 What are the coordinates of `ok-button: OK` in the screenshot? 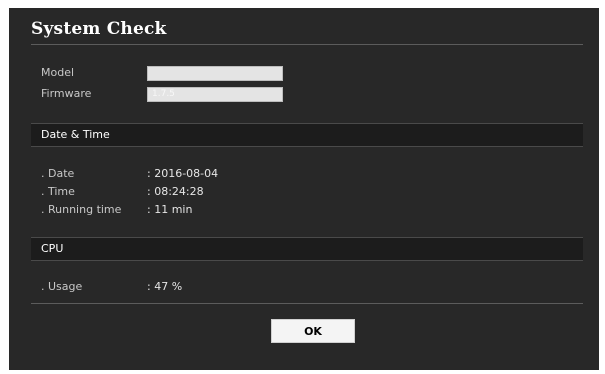 It's located at (313, 331).